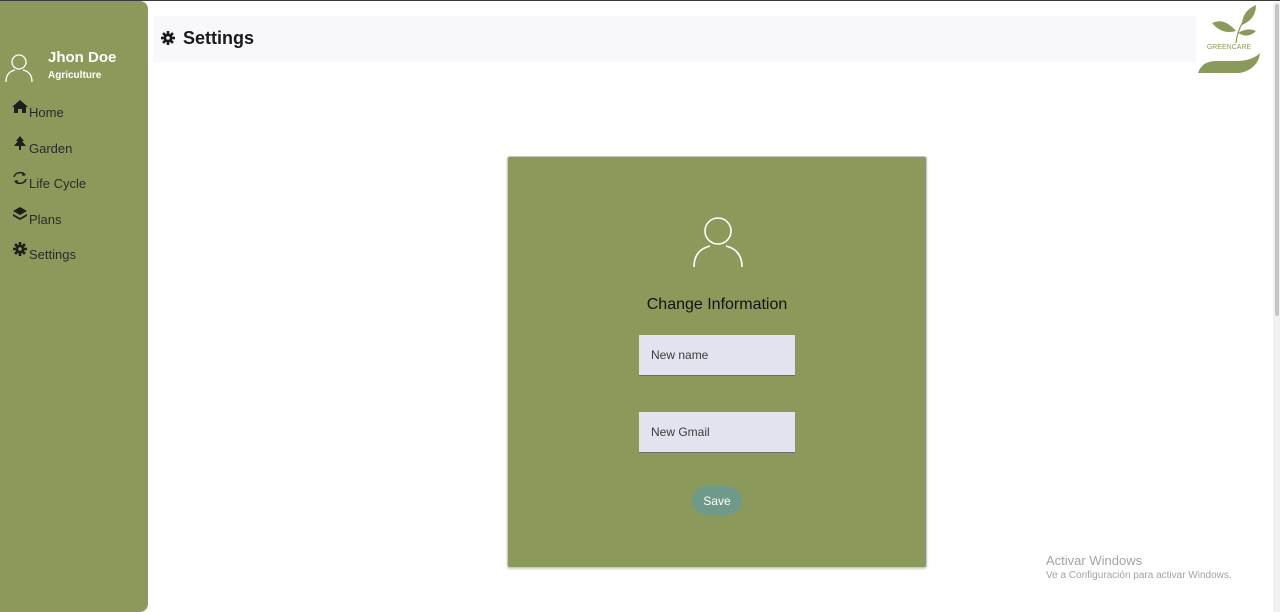 This screenshot has width=1280, height=612. I want to click on layers-icon, so click(20, 213).